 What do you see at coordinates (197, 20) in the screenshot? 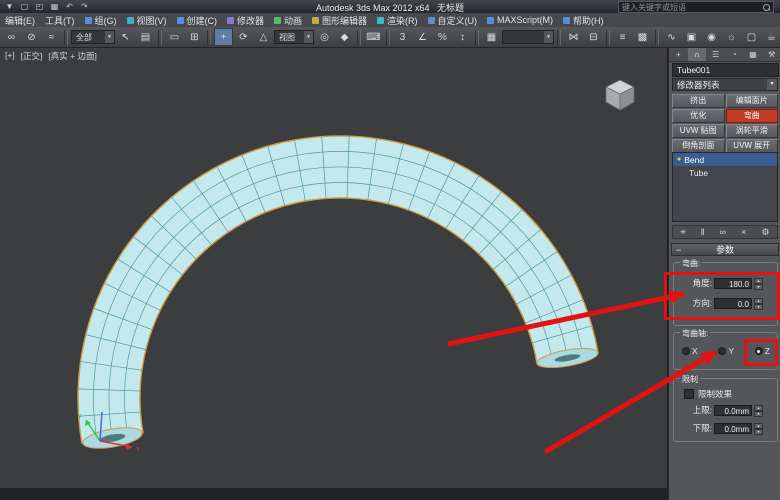
I see `menu-item-4: 创建(C)` at bounding box center [197, 20].